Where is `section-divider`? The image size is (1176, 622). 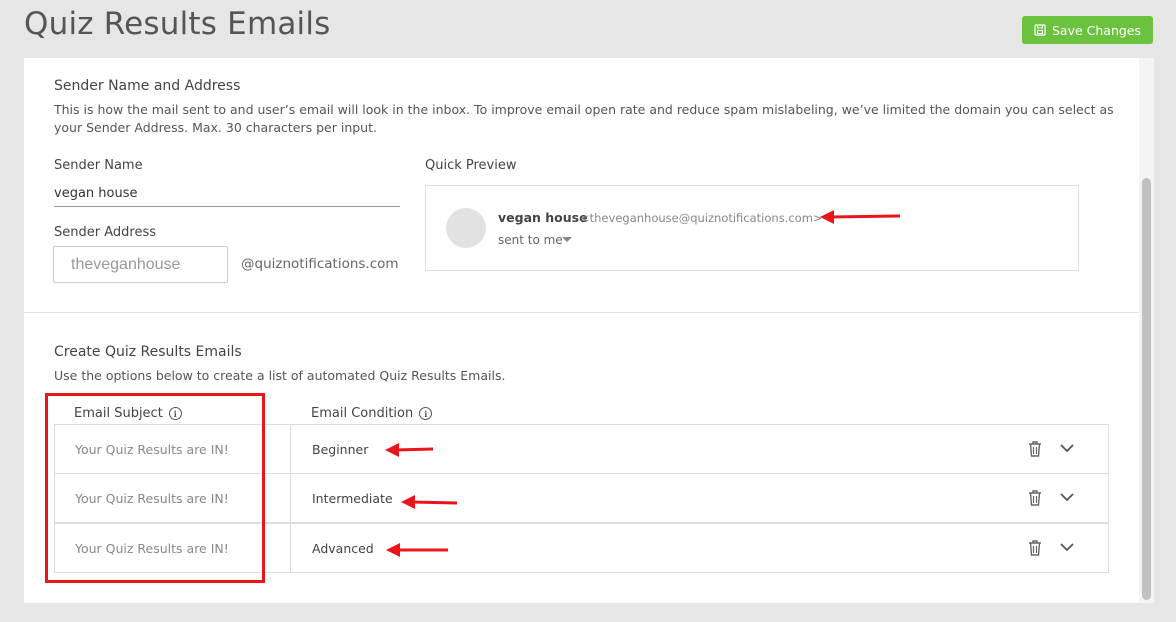
section-divider is located at coordinates (581, 312).